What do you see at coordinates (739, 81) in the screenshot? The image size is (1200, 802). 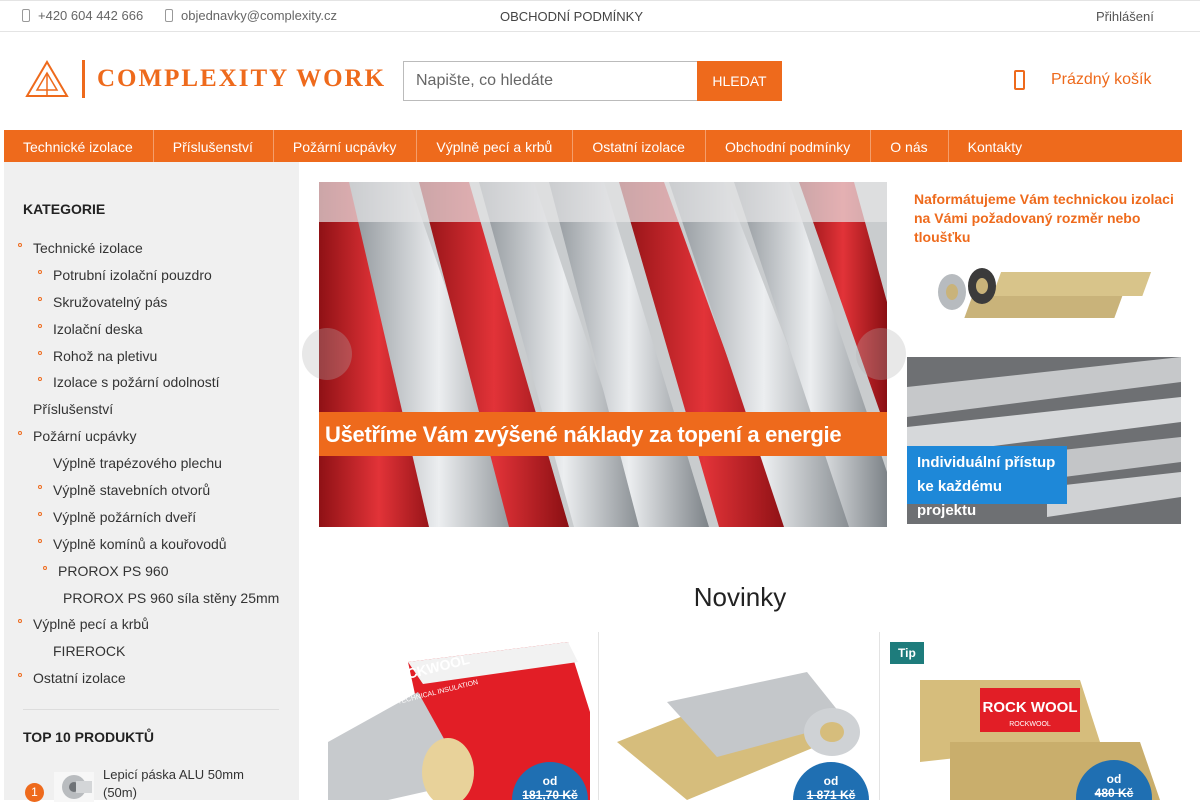 I see `search-button: HLEDAT` at bounding box center [739, 81].